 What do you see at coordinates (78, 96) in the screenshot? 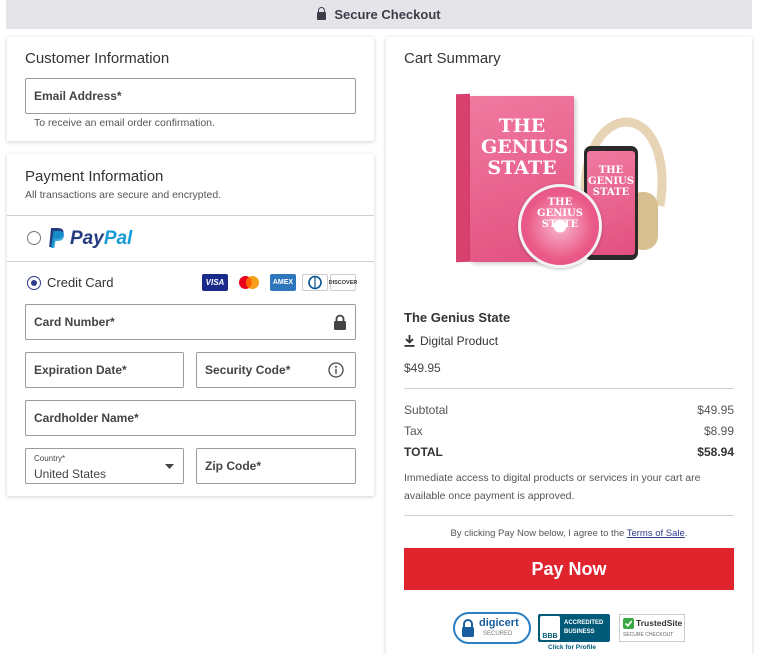
I see `email-label: Email Address*` at bounding box center [78, 96].